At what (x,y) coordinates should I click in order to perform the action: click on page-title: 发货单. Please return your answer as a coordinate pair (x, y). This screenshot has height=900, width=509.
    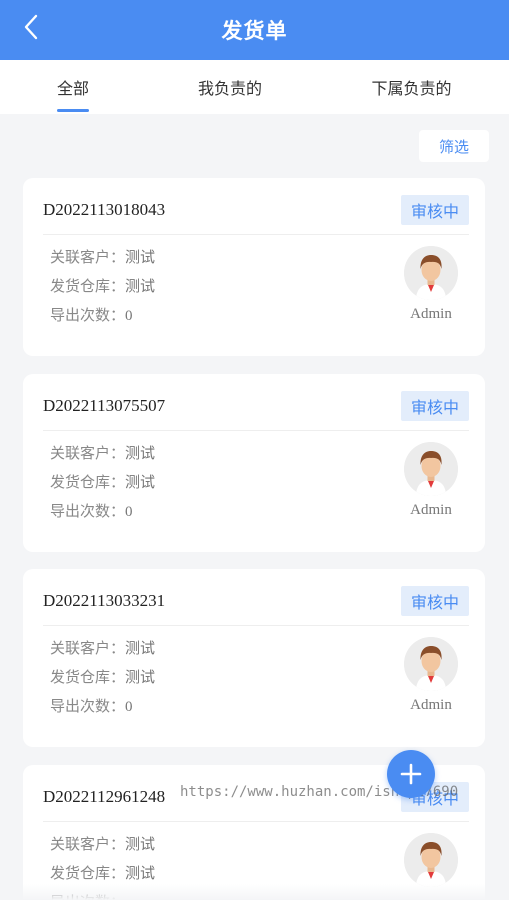
    Looking at the image, I should click on (254, 31).